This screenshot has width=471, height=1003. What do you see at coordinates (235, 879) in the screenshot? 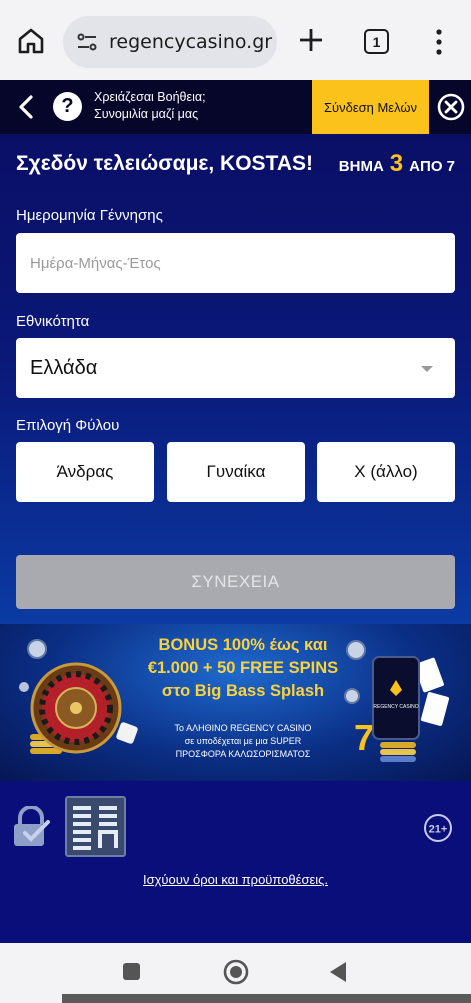
I see `terms-link: Ισχύουν όροι και προϋποθέσεις.` at bounding box center [235, 879].